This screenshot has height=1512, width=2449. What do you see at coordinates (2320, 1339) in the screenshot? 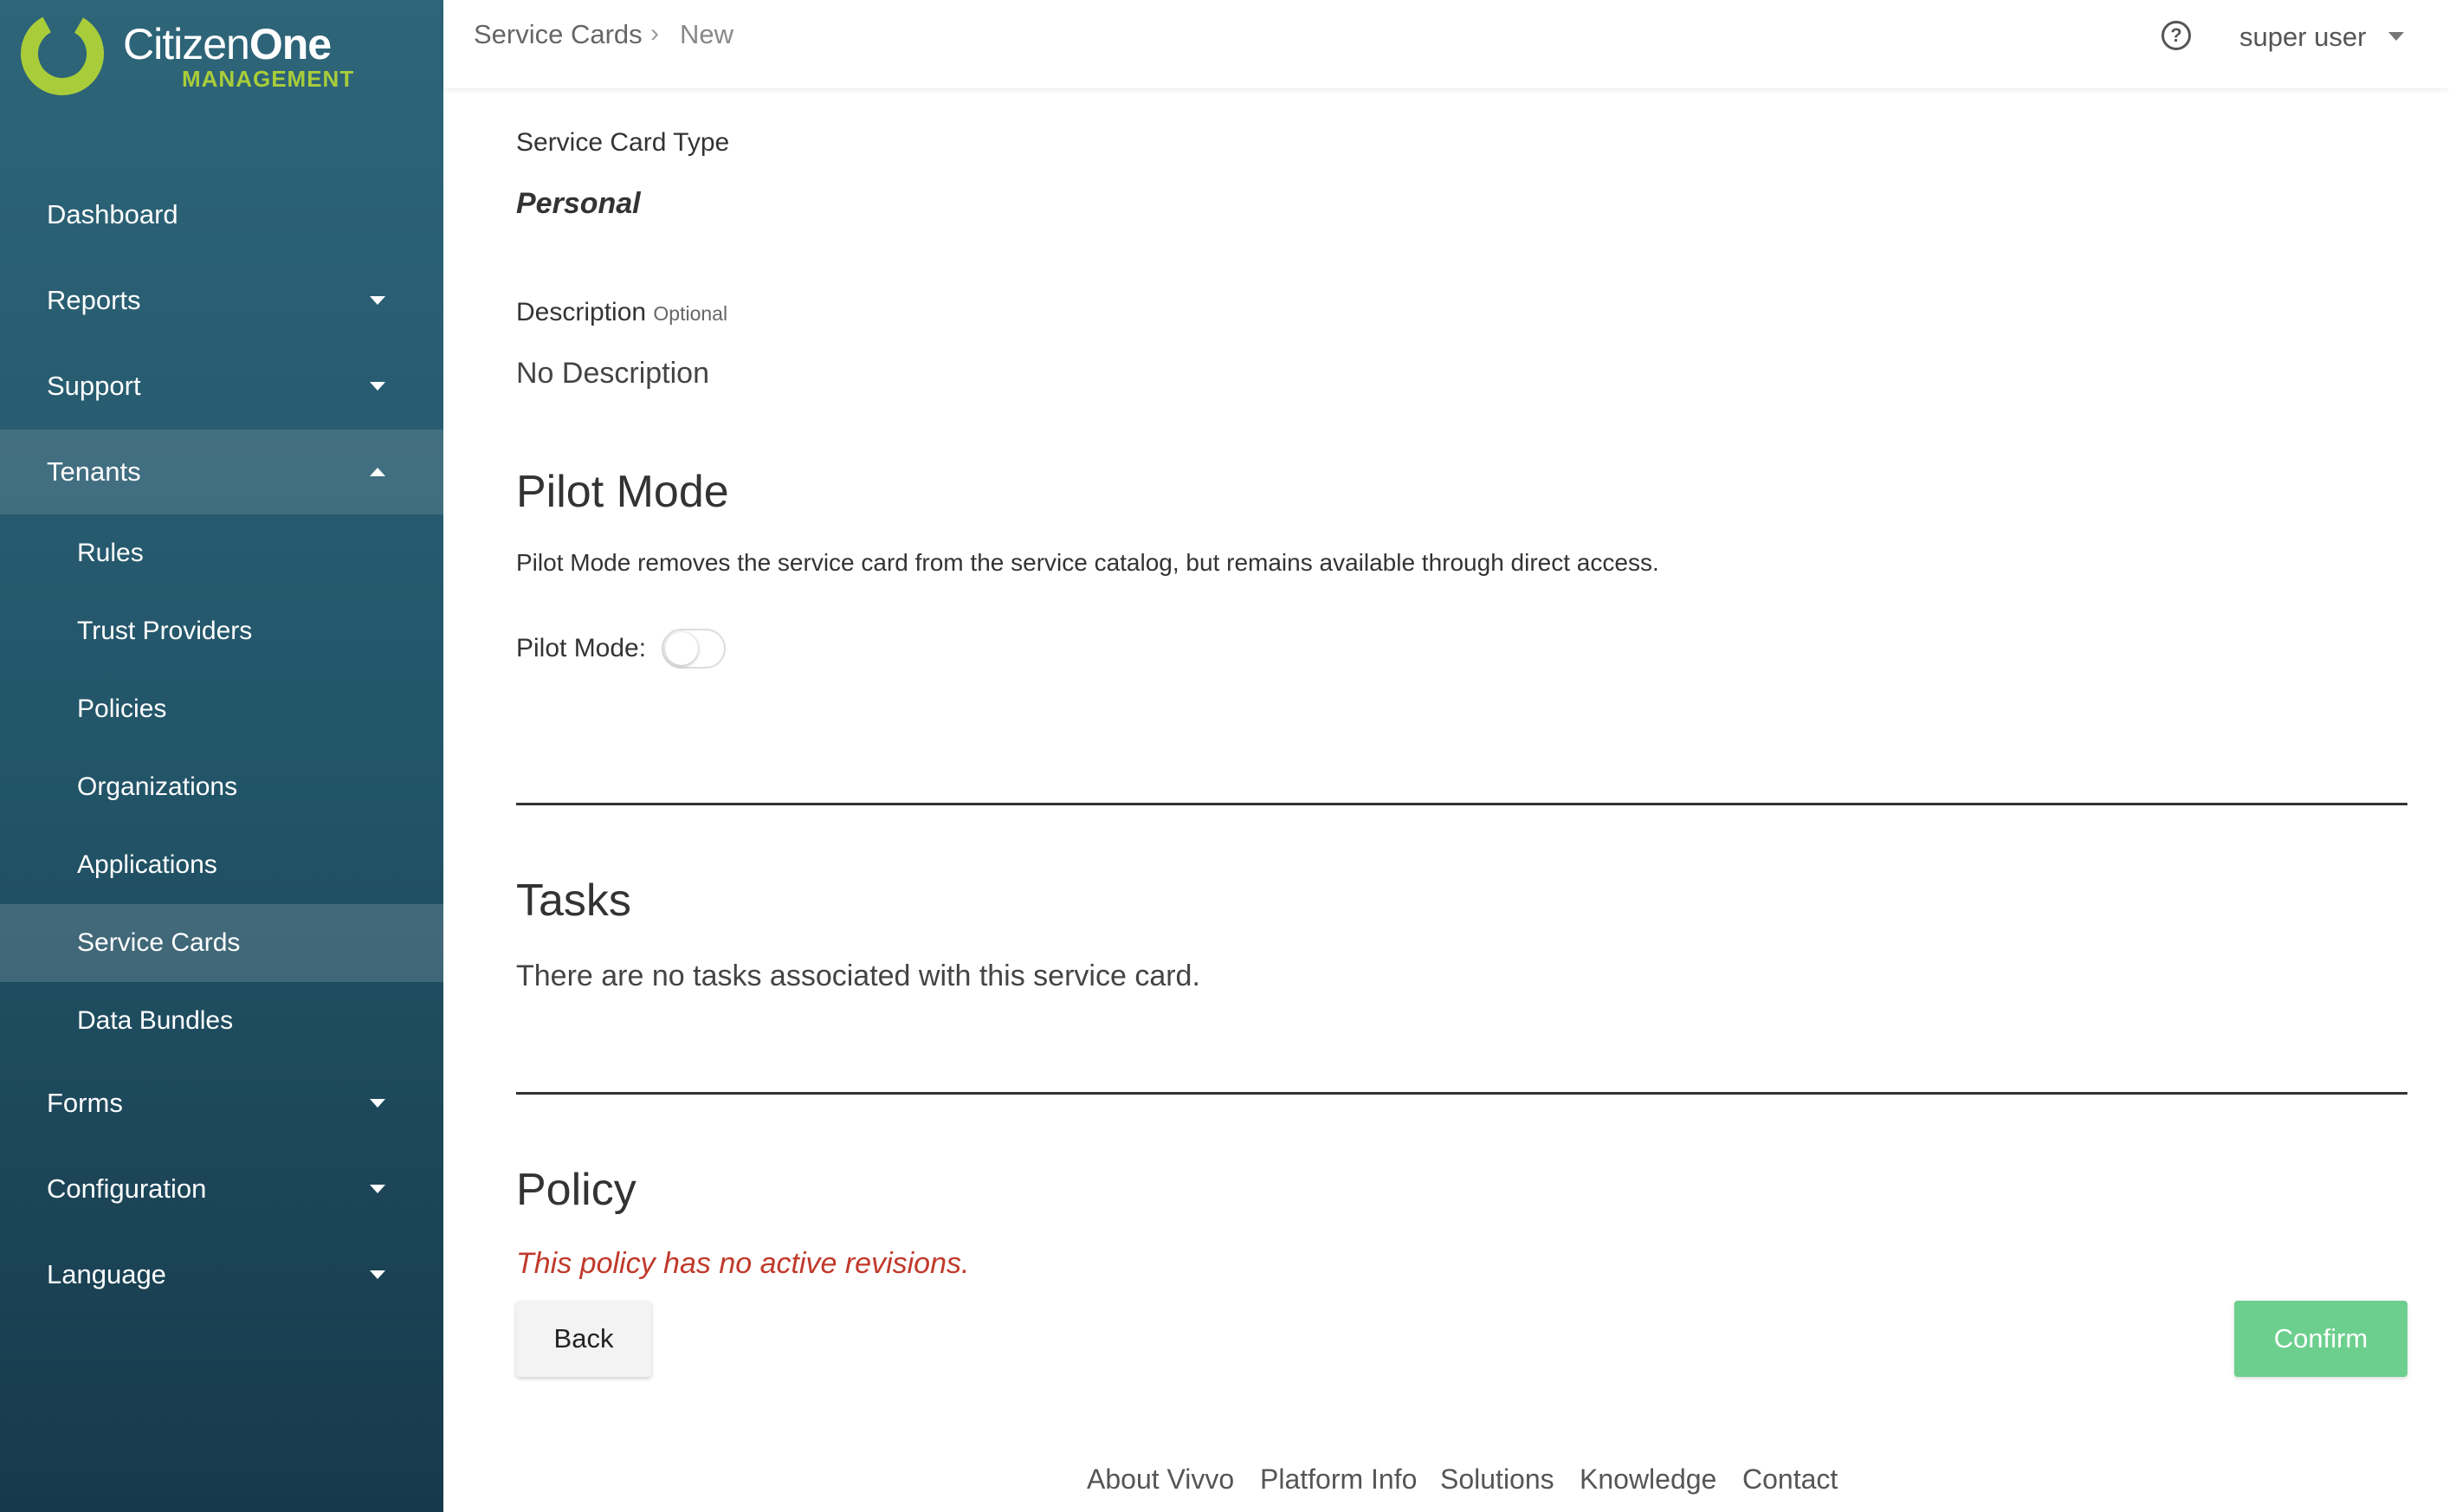
I see `confirm-button: Confirm` at bounding box center [2320, 1339].